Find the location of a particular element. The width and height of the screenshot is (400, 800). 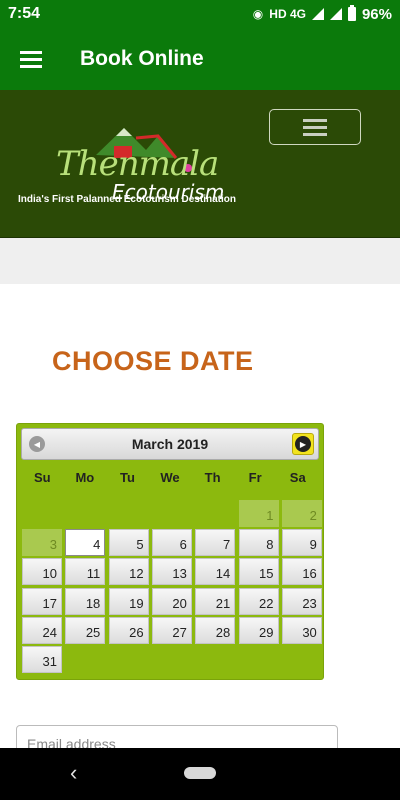

calendar-day: 7 is located at coordinates (215, 543).